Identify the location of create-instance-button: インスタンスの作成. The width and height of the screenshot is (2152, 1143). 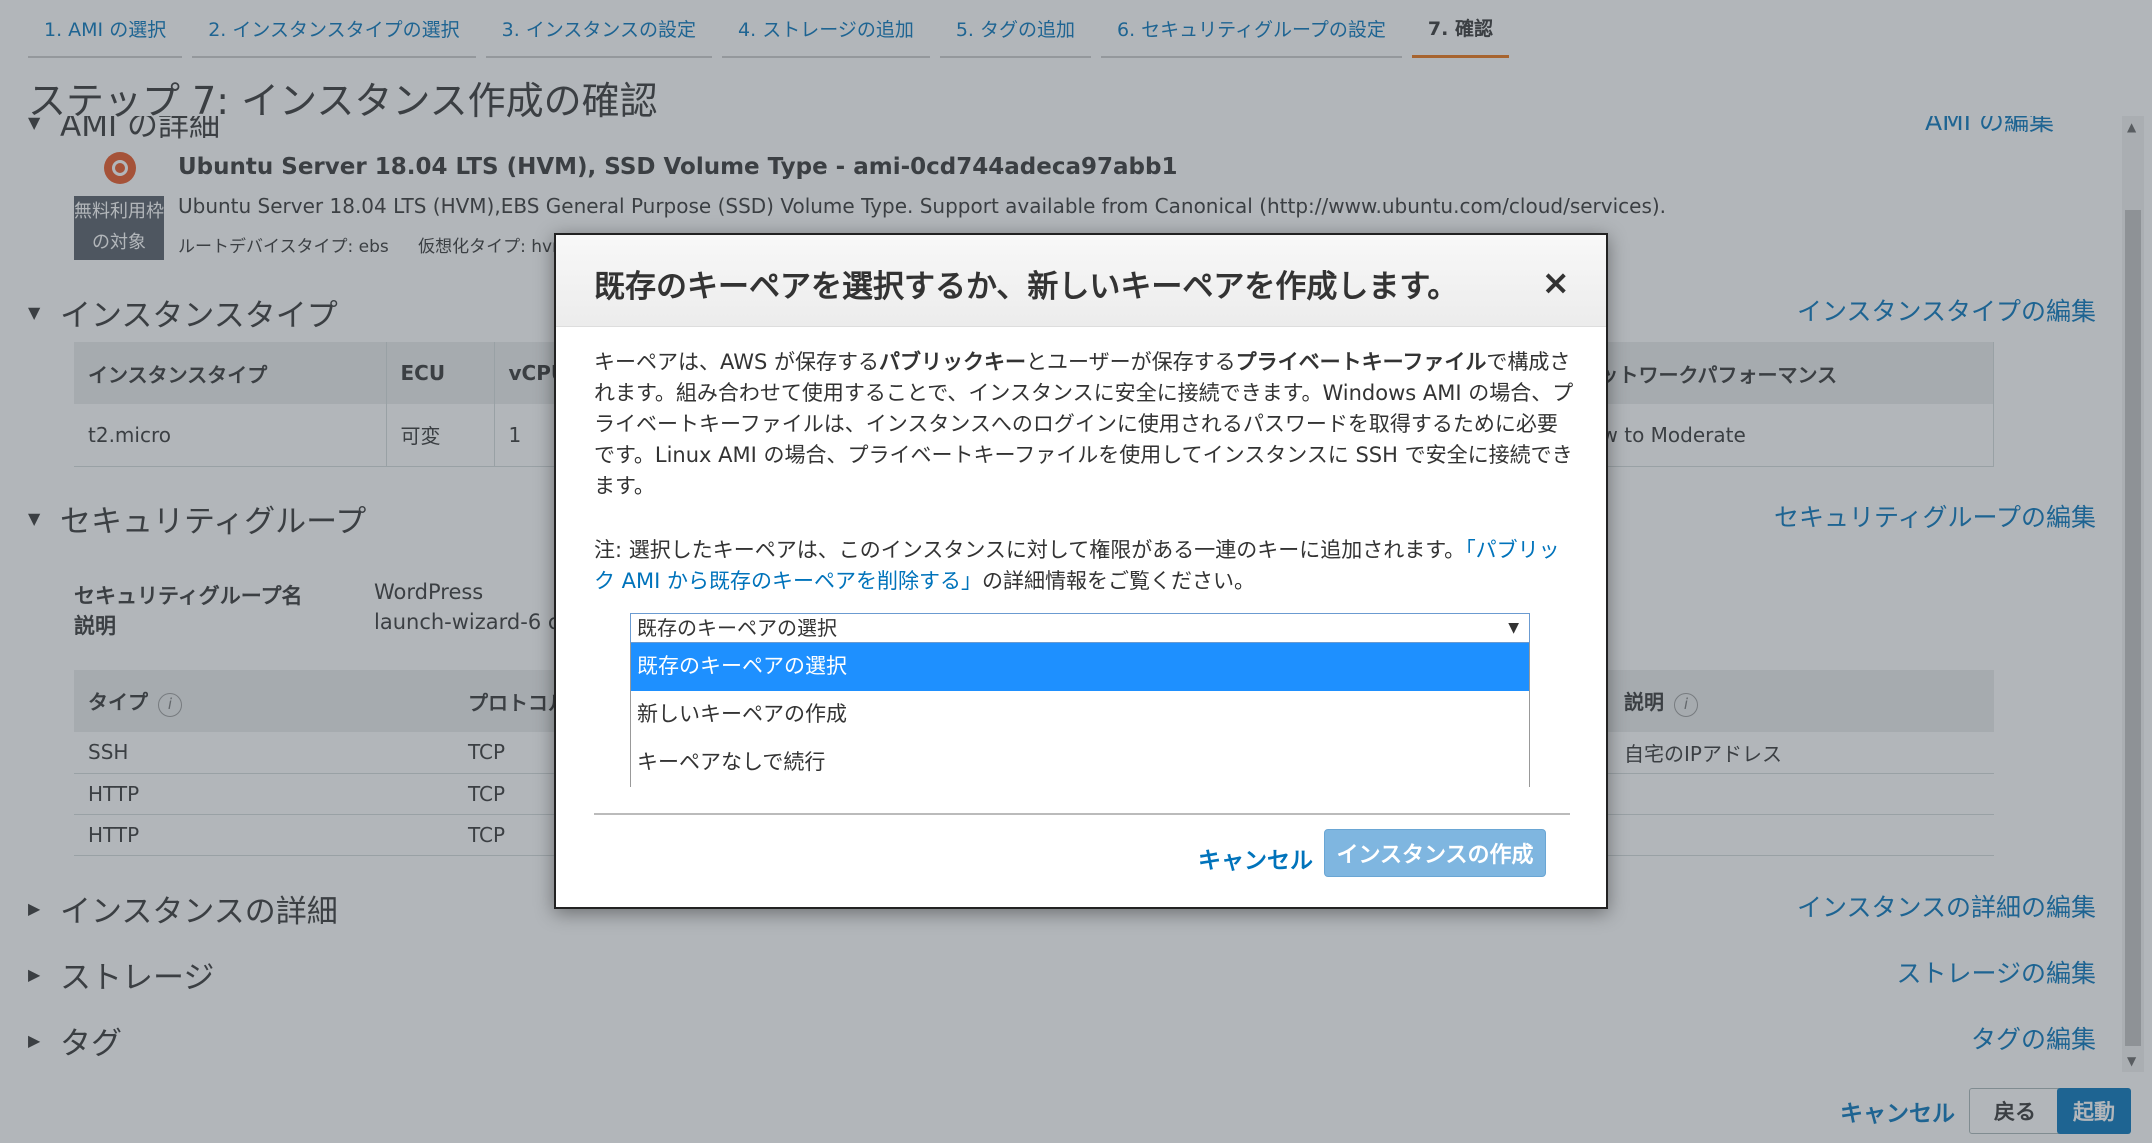
(1435, 853).